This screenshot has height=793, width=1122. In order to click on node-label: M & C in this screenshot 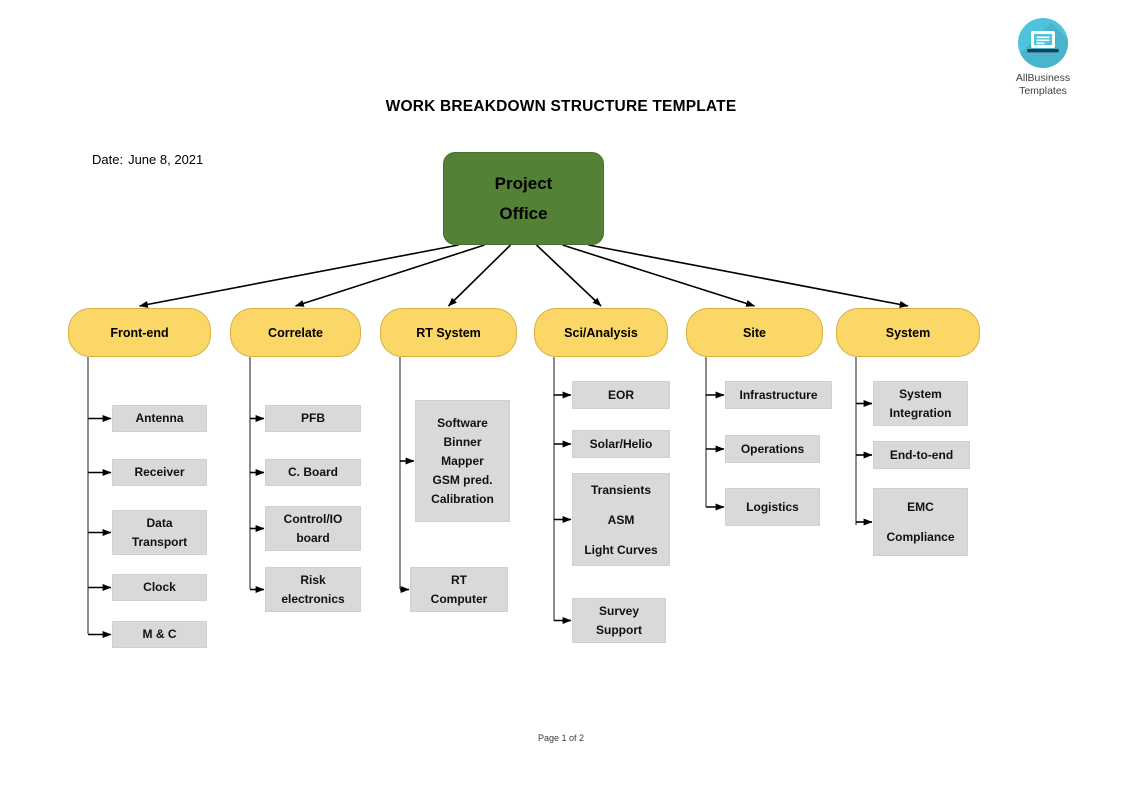, I will do `click(159, 634)`.